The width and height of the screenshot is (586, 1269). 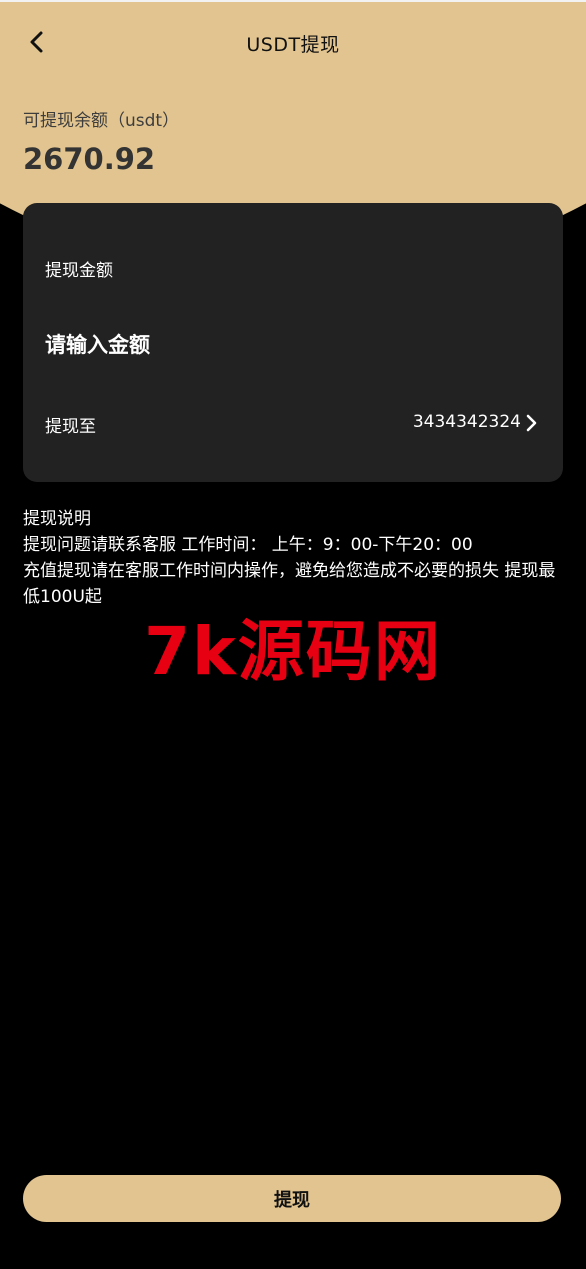 What do you see at coordinates (89, 159) in the screenshot?
I see `balance-value: 2670.92` at bounding box center [89, 159].